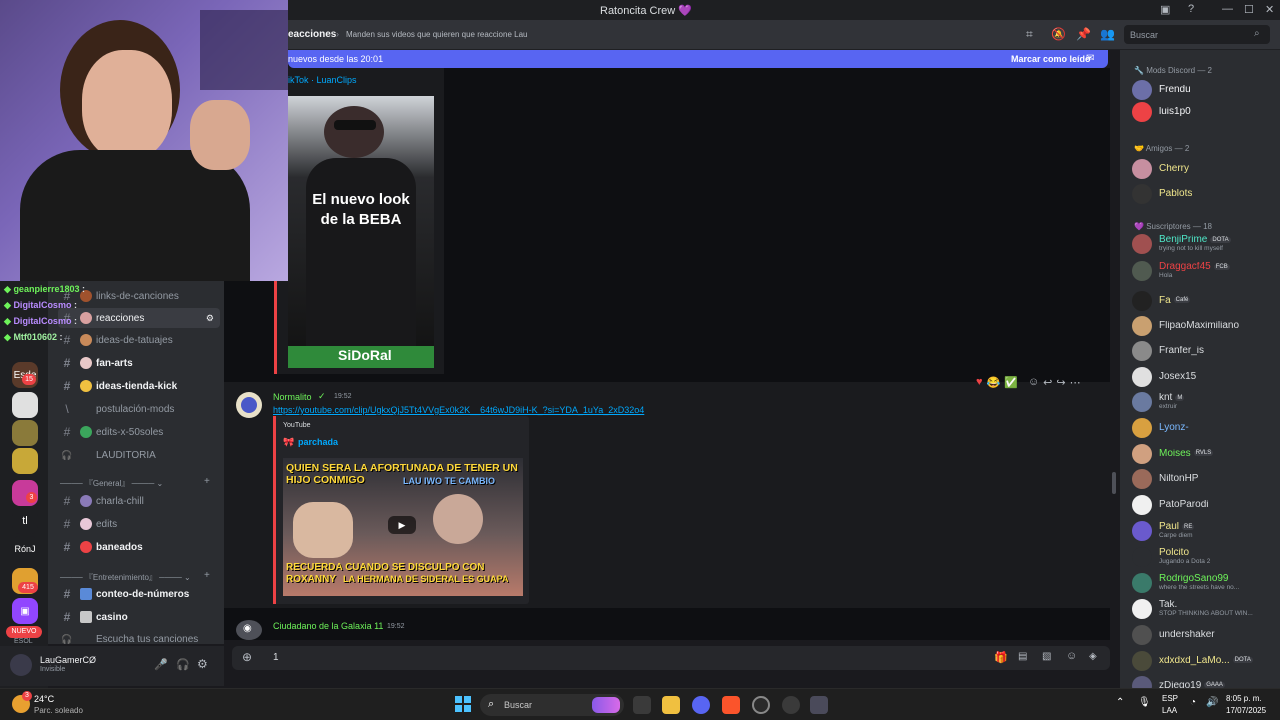 The height and width of the screenshot is (720, 1280). I want to click on search-input: Buscar ⌕, so click(1197, 34).